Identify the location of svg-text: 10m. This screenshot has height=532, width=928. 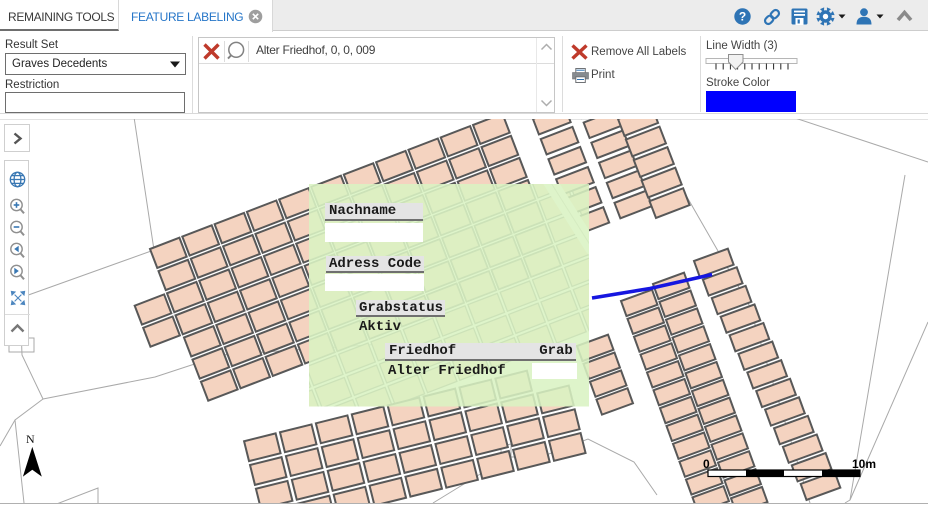
(864, 464).